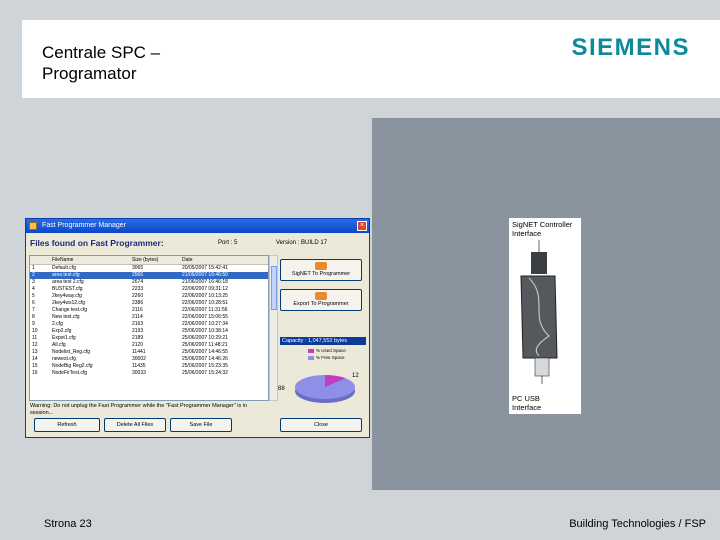  Describe the element at coordinates (197, 226) in the screenshot. I see `window-titlebar: Fast Programmer Manager ×` at that location.